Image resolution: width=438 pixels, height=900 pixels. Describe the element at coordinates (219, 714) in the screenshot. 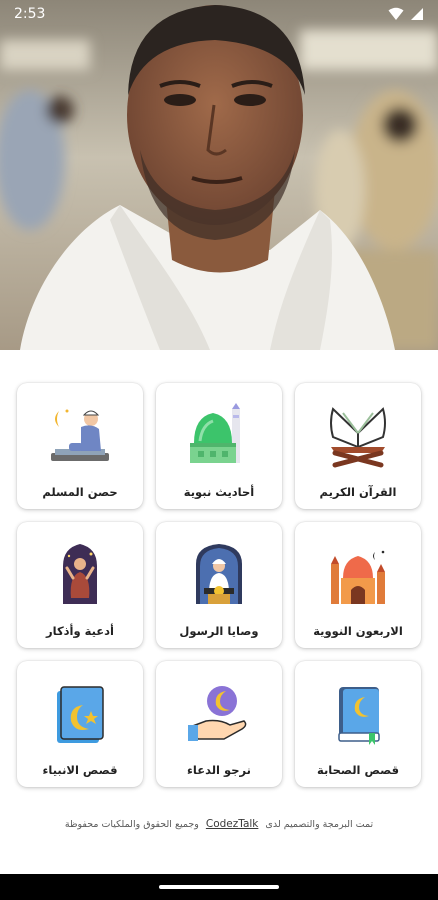

I see `hand-moon-icon` at that location.